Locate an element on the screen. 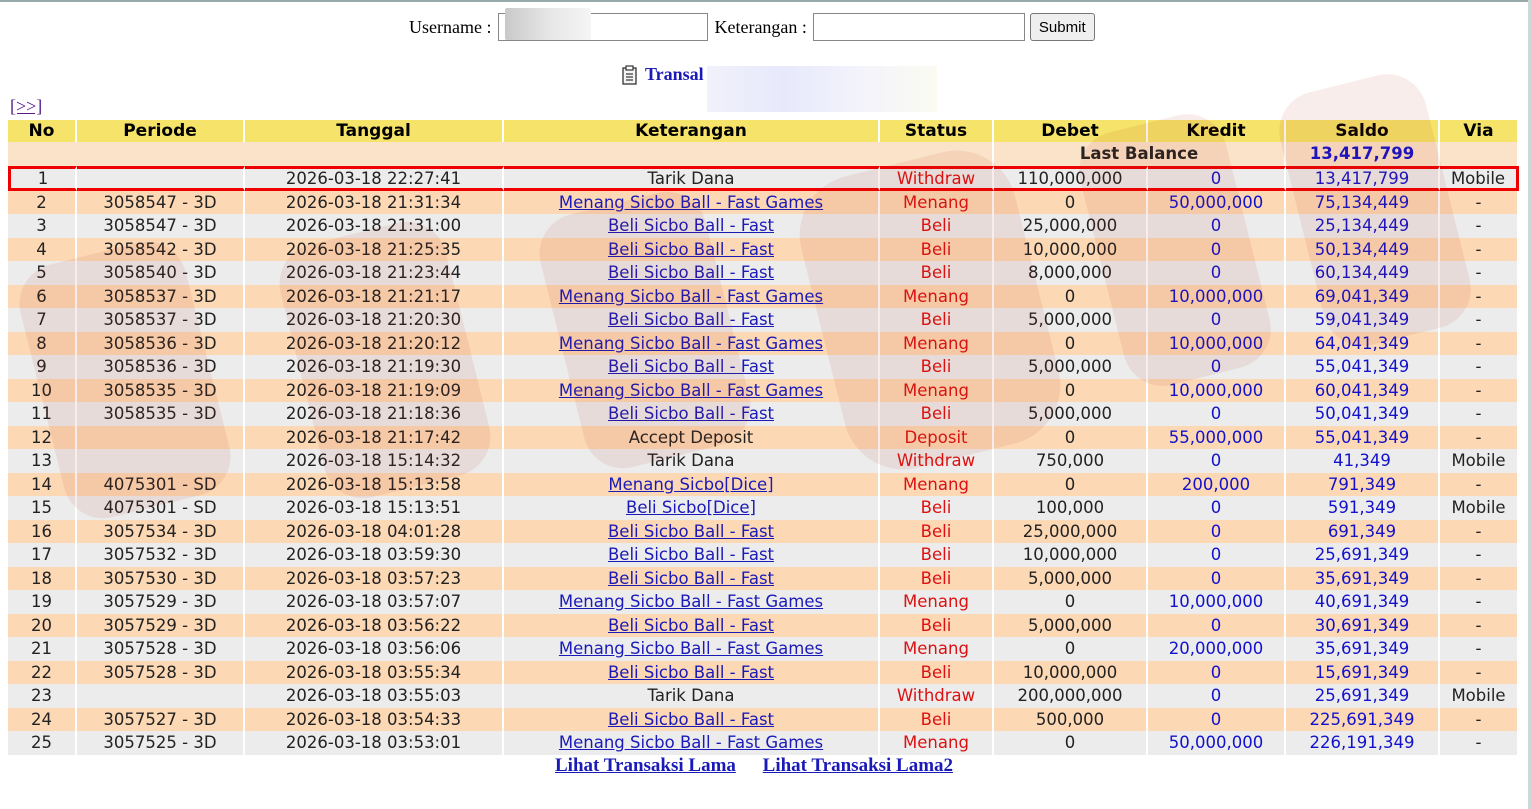 Image resolution: width=1531 pixels, height=809 pixels. row-periode: 3057532 - 3D is located at coordinates (161, 555).